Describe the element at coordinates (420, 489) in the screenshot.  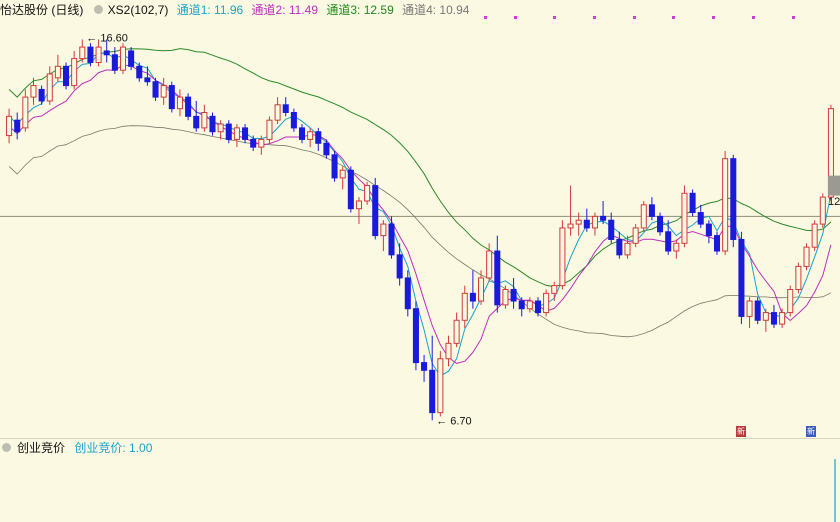
I see `sub-indicator-chart` at that location.